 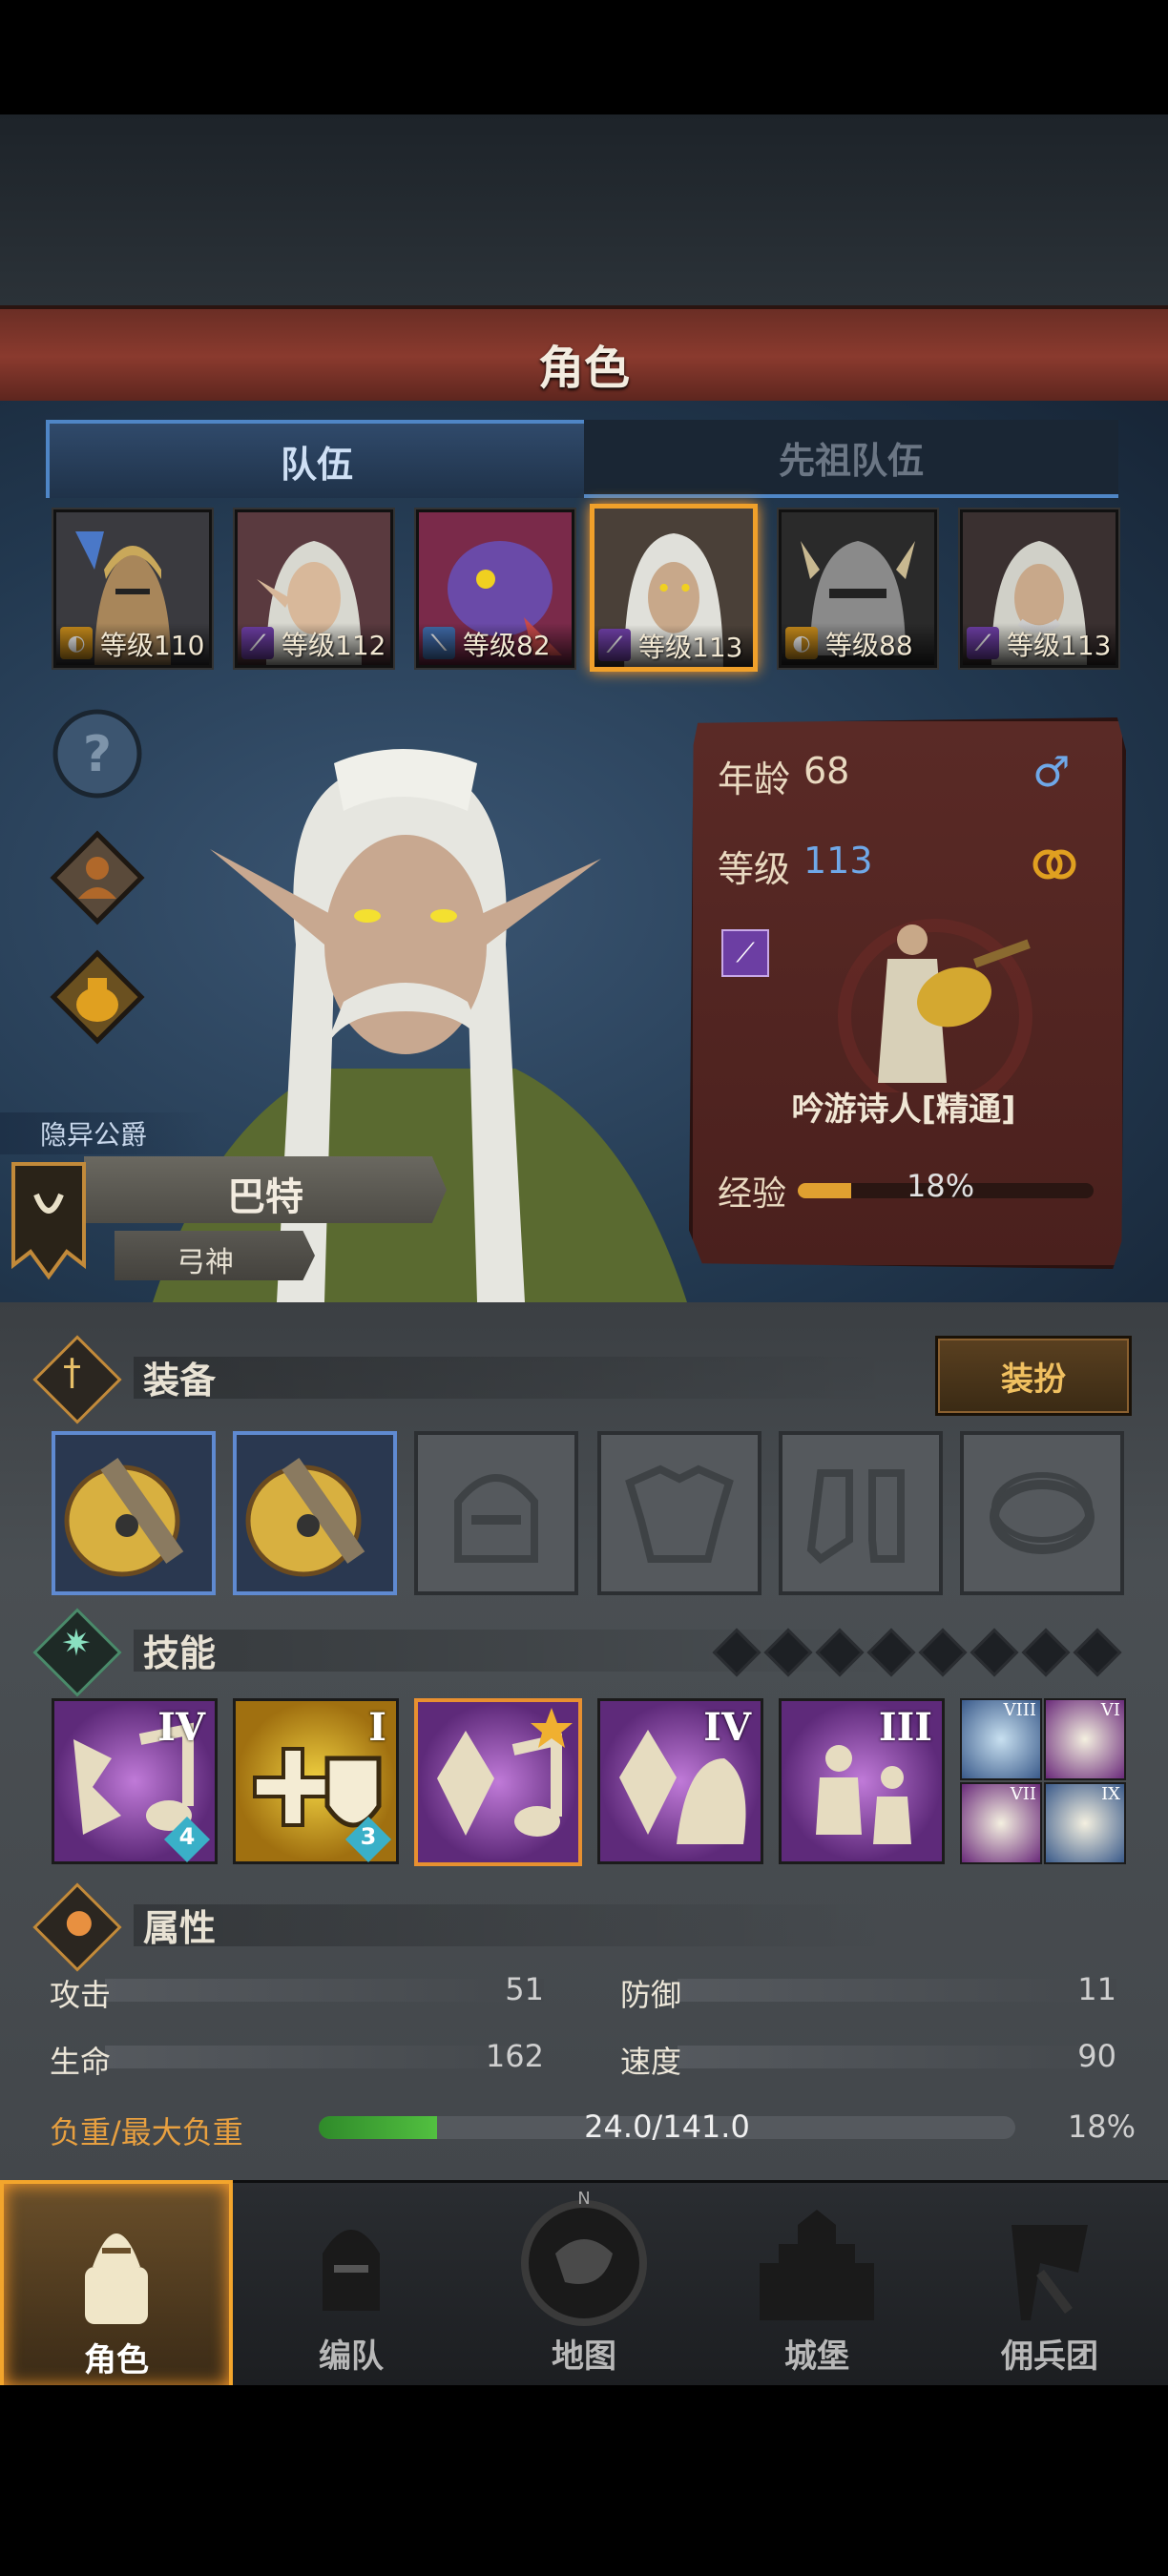 I want to click on exp-label: 经验, so click(x=752, y=1194).